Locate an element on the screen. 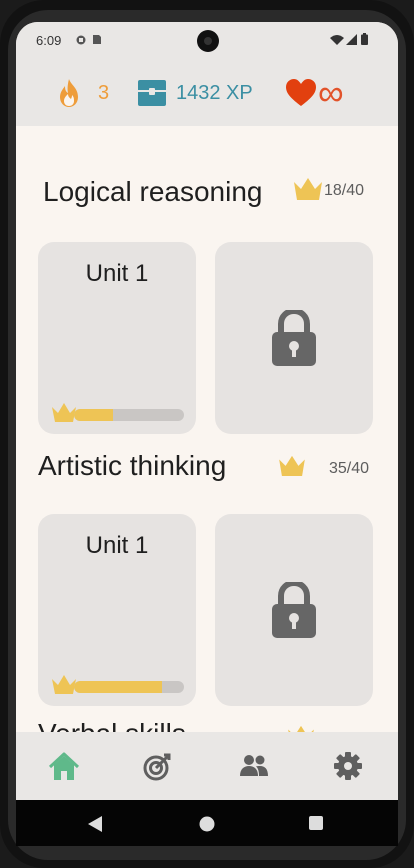  home-icon is located at coordinates (64, 768).